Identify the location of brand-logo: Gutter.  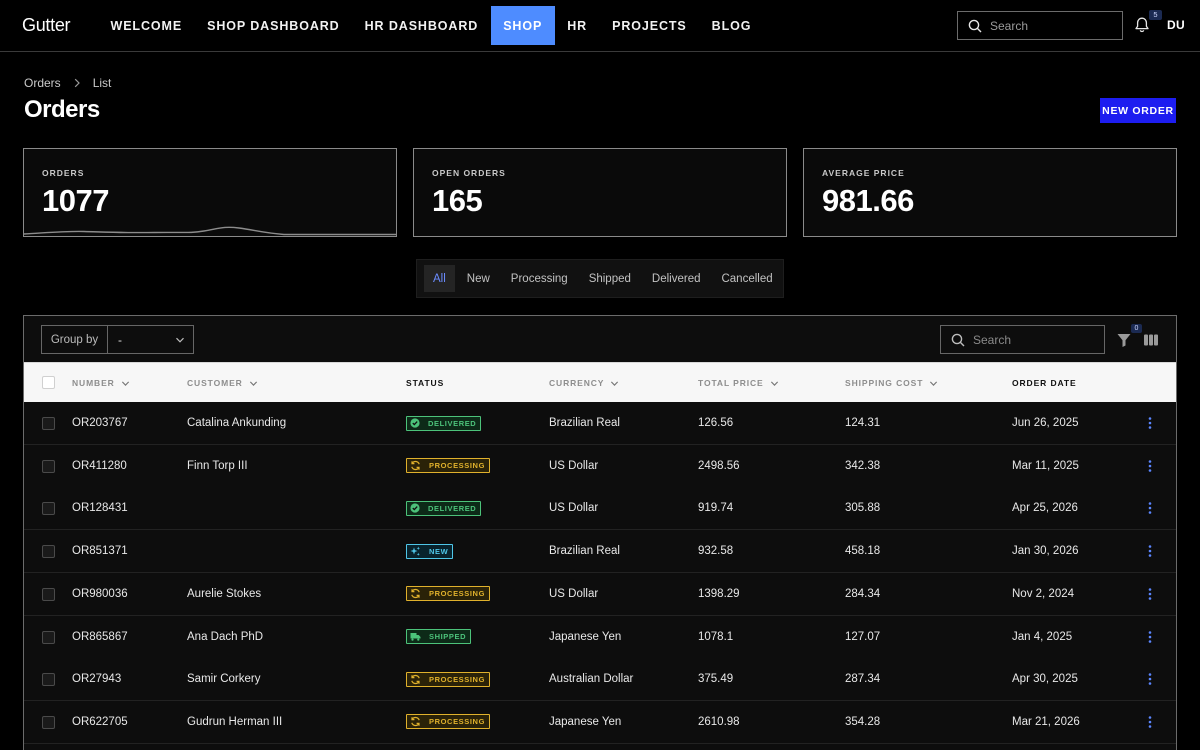
(46, 25).